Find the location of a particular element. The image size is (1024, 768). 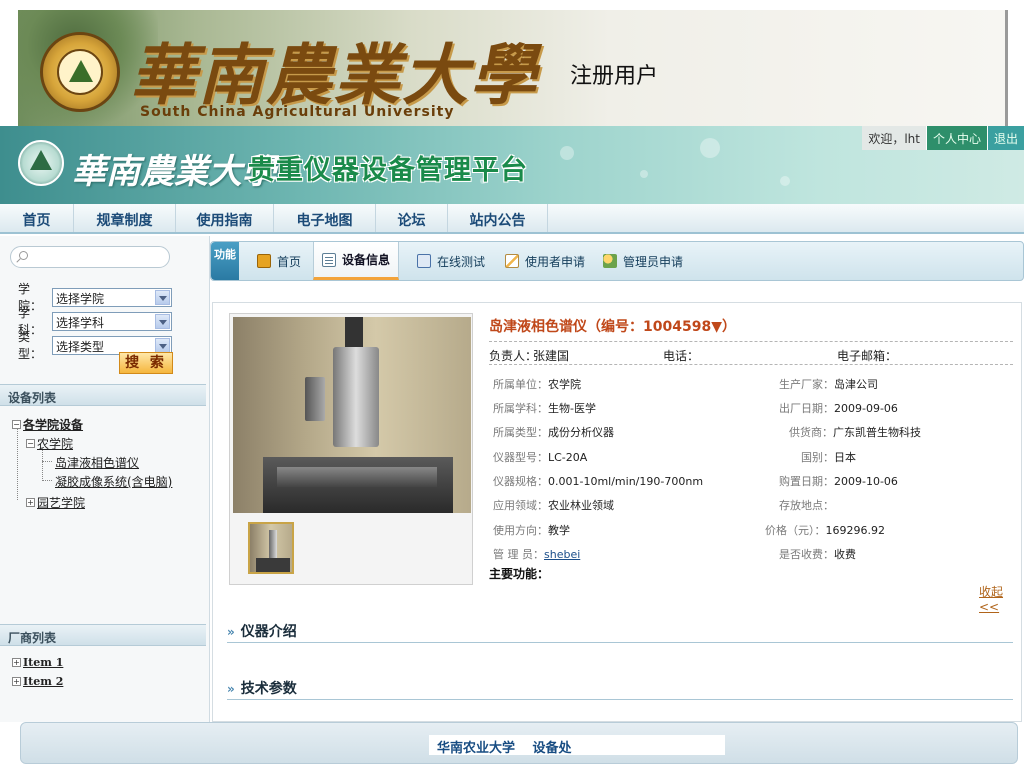

owner-label: 负责人： is located at coordinates (513, 356).